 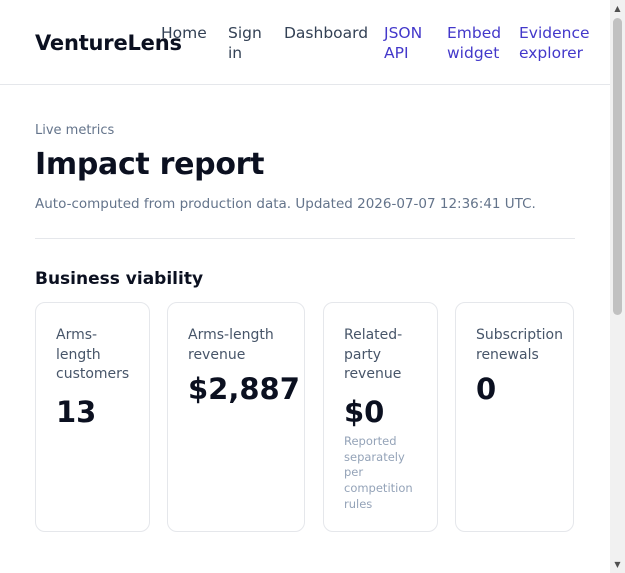 What do you see at coordinates (617, 564) in the screenshot?
I see `down-triangle-icon: ▼` at bounding box center [617, 564].